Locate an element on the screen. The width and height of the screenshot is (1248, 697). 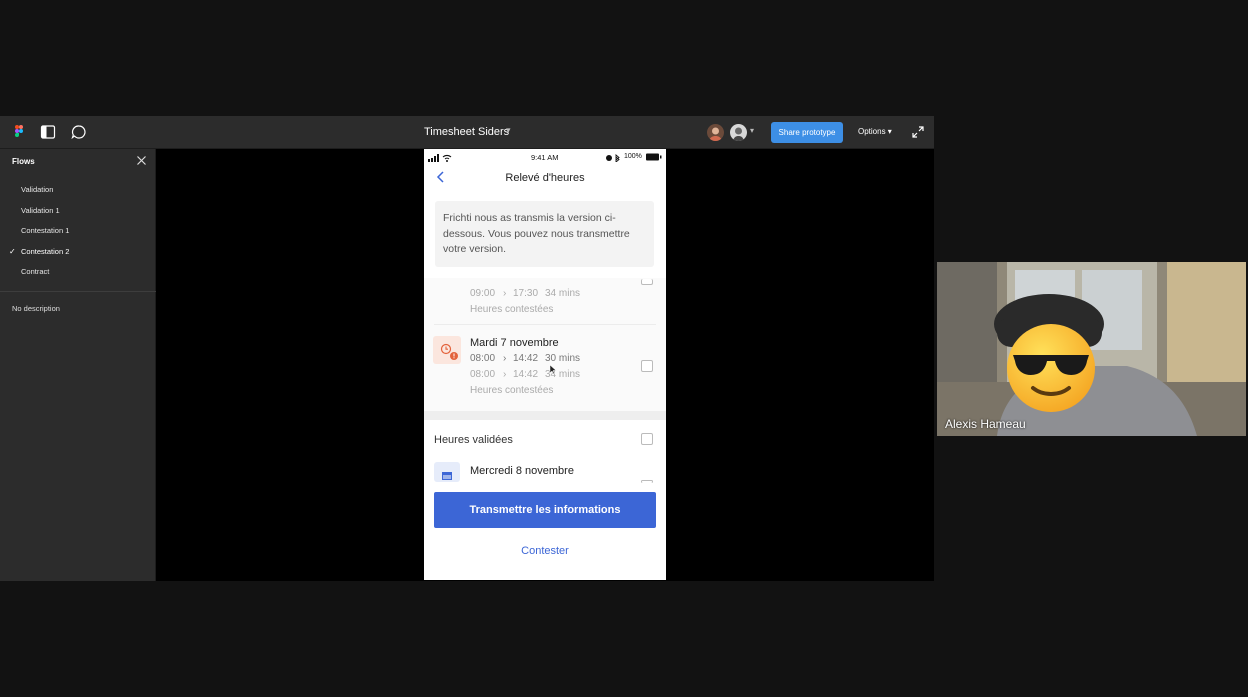
submit-button: Transmettre les informations is located at coordinates (545, 510).